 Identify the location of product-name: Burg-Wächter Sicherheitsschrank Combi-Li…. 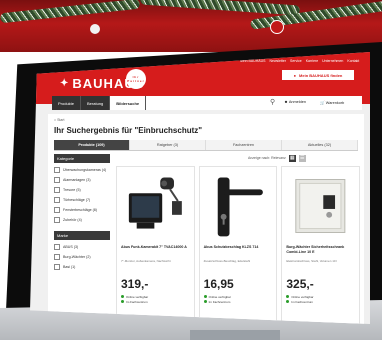
(320, 249).